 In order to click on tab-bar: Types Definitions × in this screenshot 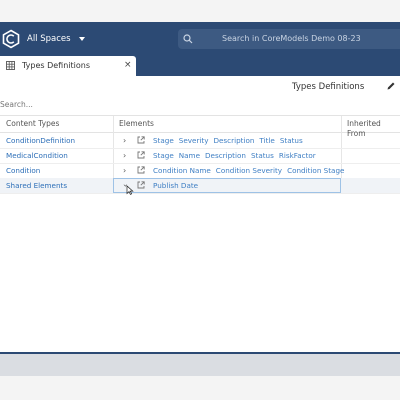, I will do `click(200, 66)`.